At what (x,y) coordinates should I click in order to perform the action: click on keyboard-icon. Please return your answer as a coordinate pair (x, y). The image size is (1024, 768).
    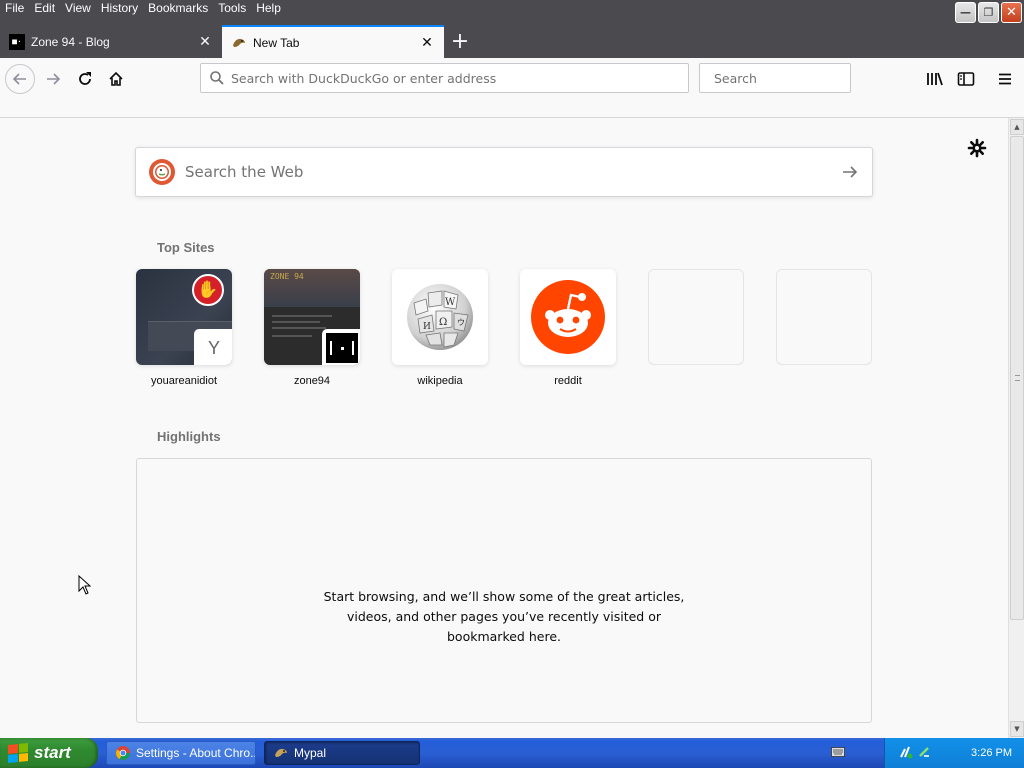
    Looking at the image, I should click on (838, 752).